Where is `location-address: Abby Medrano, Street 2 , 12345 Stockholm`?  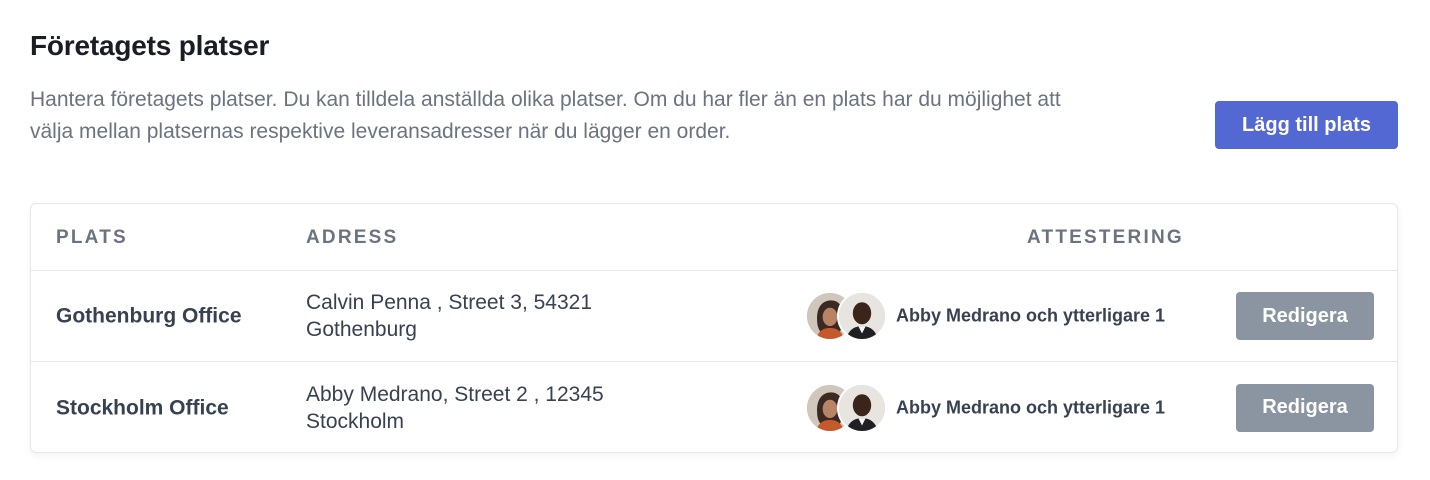
location-address: Abby Medrano, Street 2 , 12345 Stockholm is located at coordinates (455, 407).